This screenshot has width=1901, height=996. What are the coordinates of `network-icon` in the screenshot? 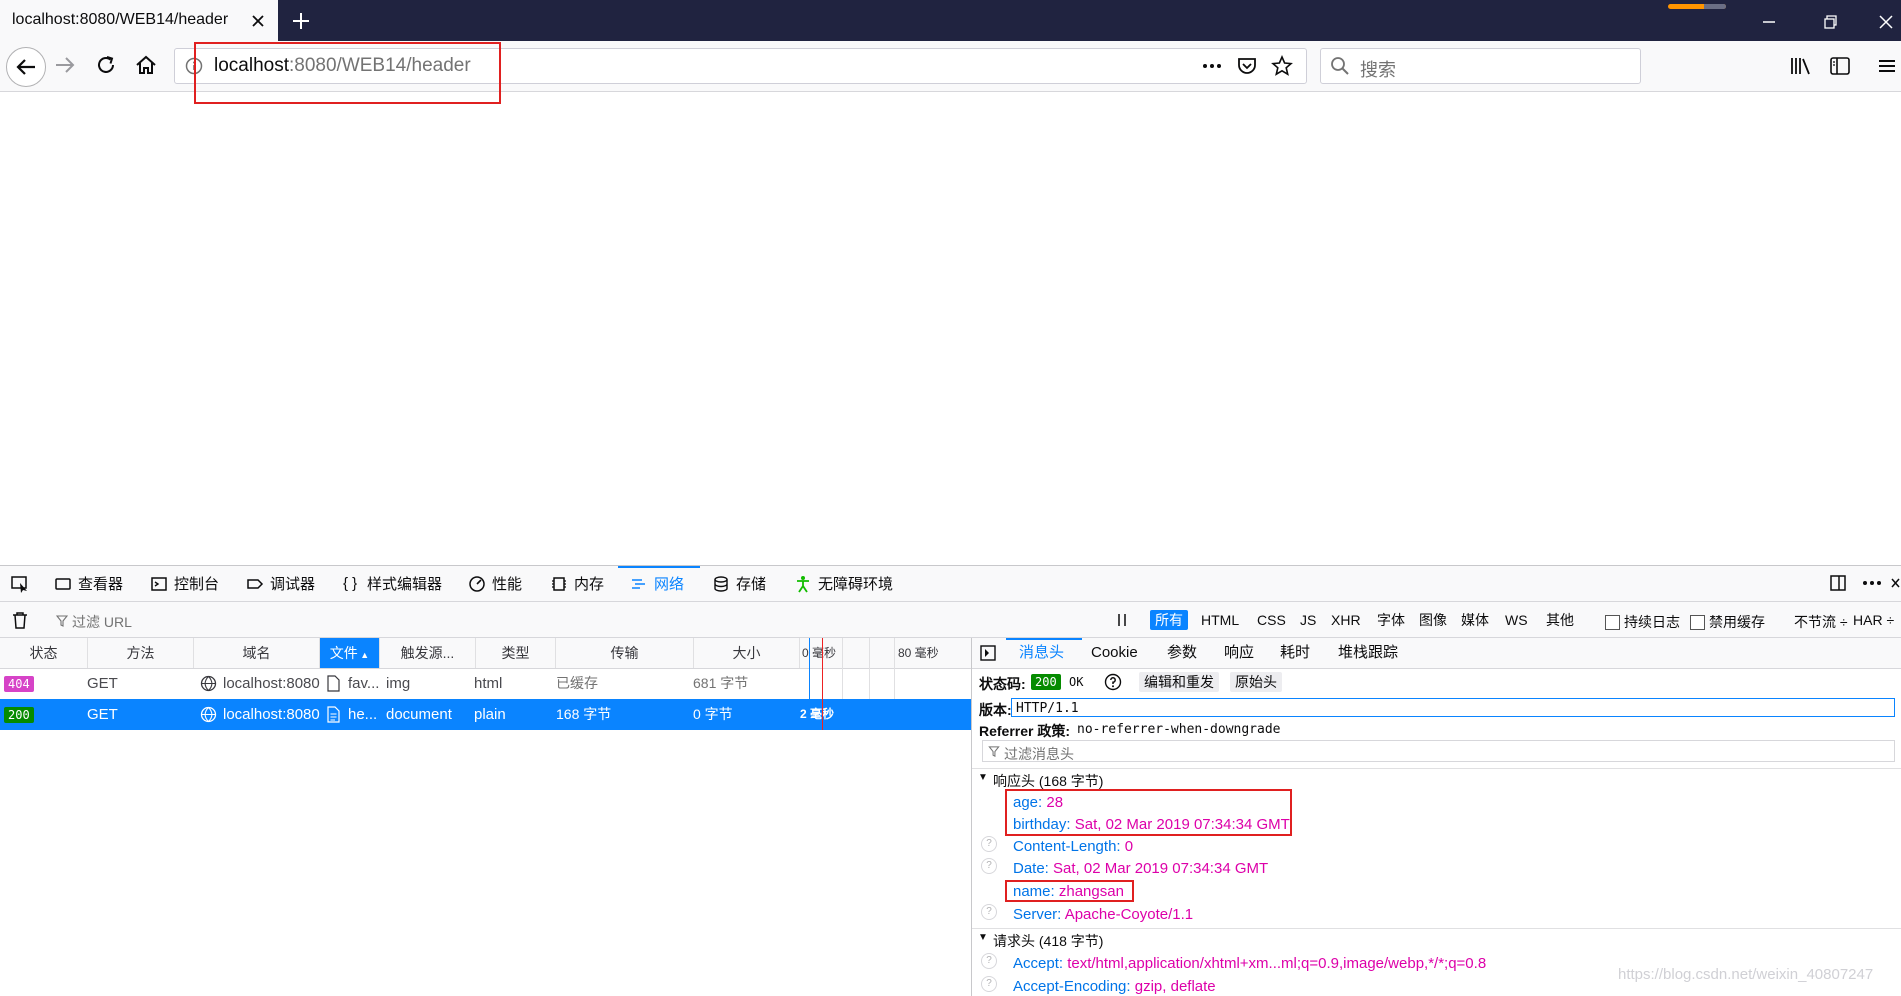 It's located at (638, 583).